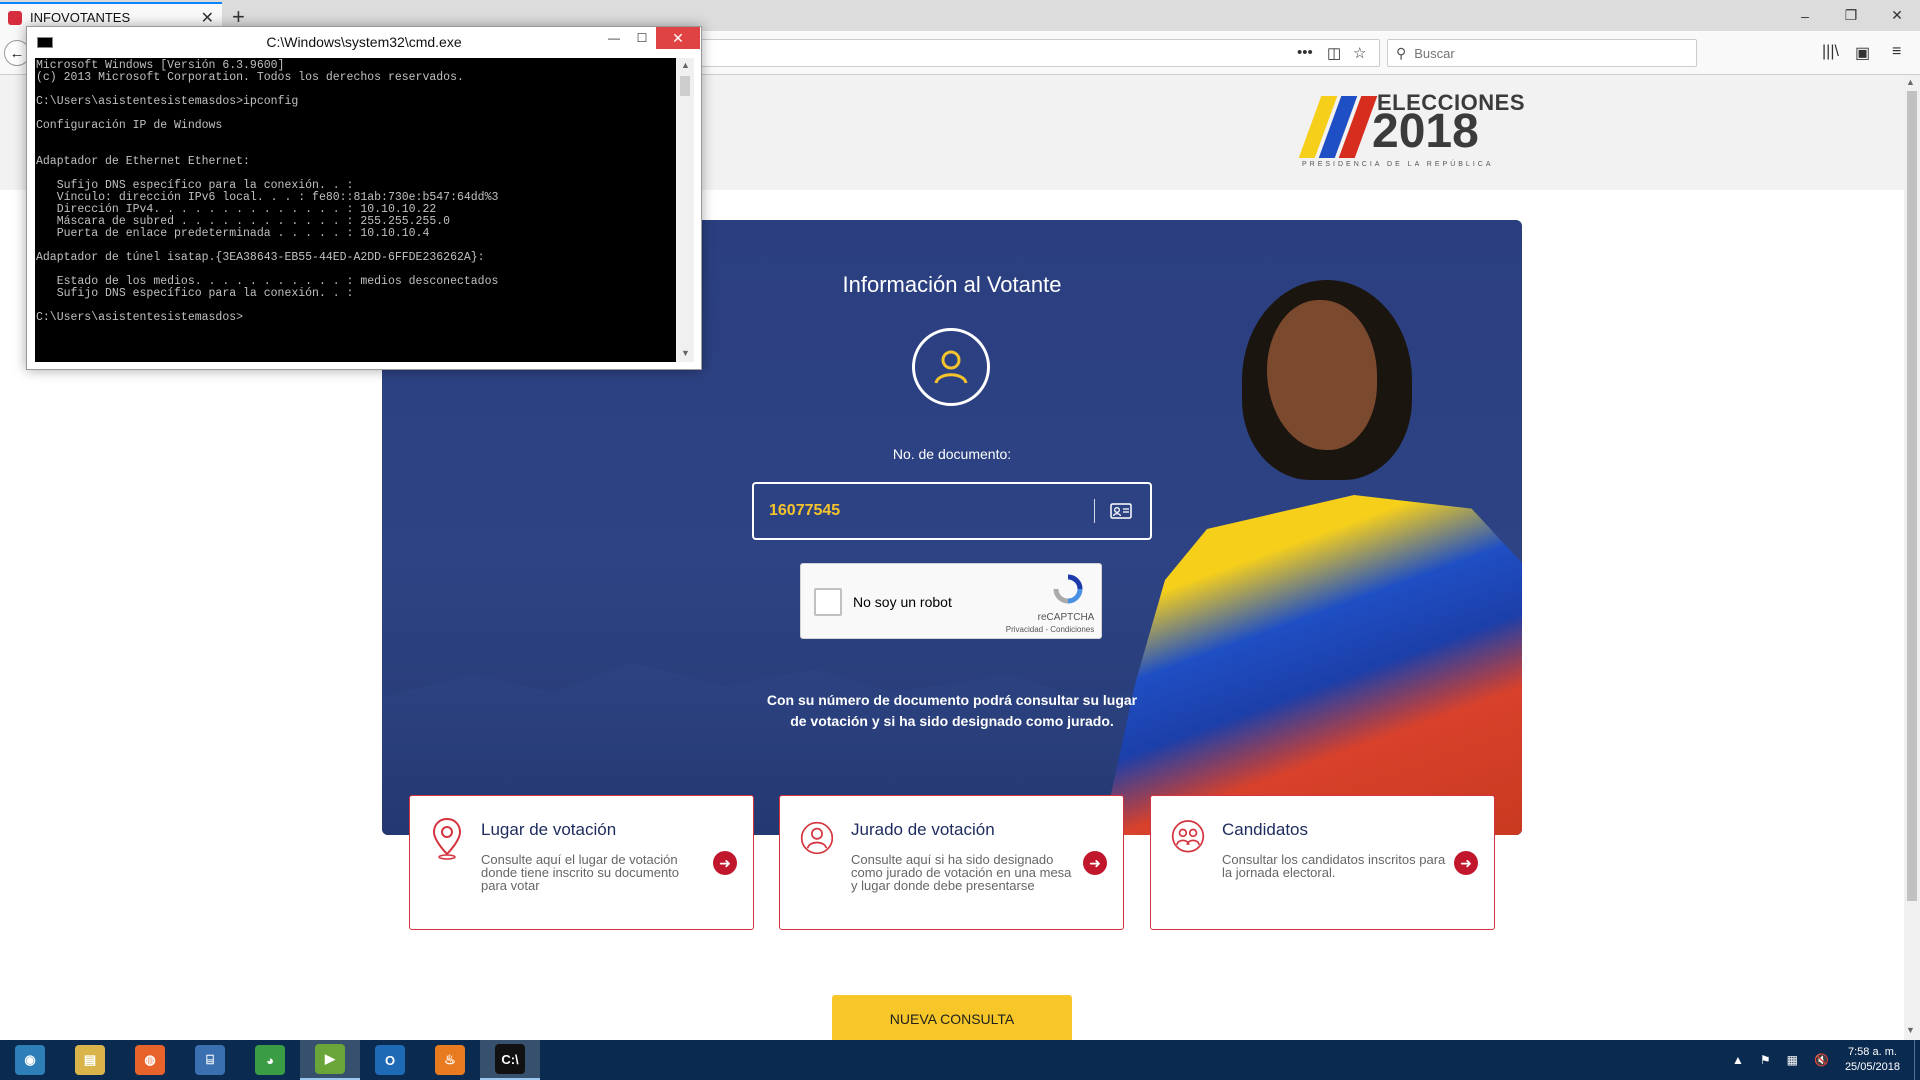 This screenshot has width=1920, height=1080. Describe the element at coordinates (15, 17) in the screenshot. I see `site-favicon-icon` at that location.